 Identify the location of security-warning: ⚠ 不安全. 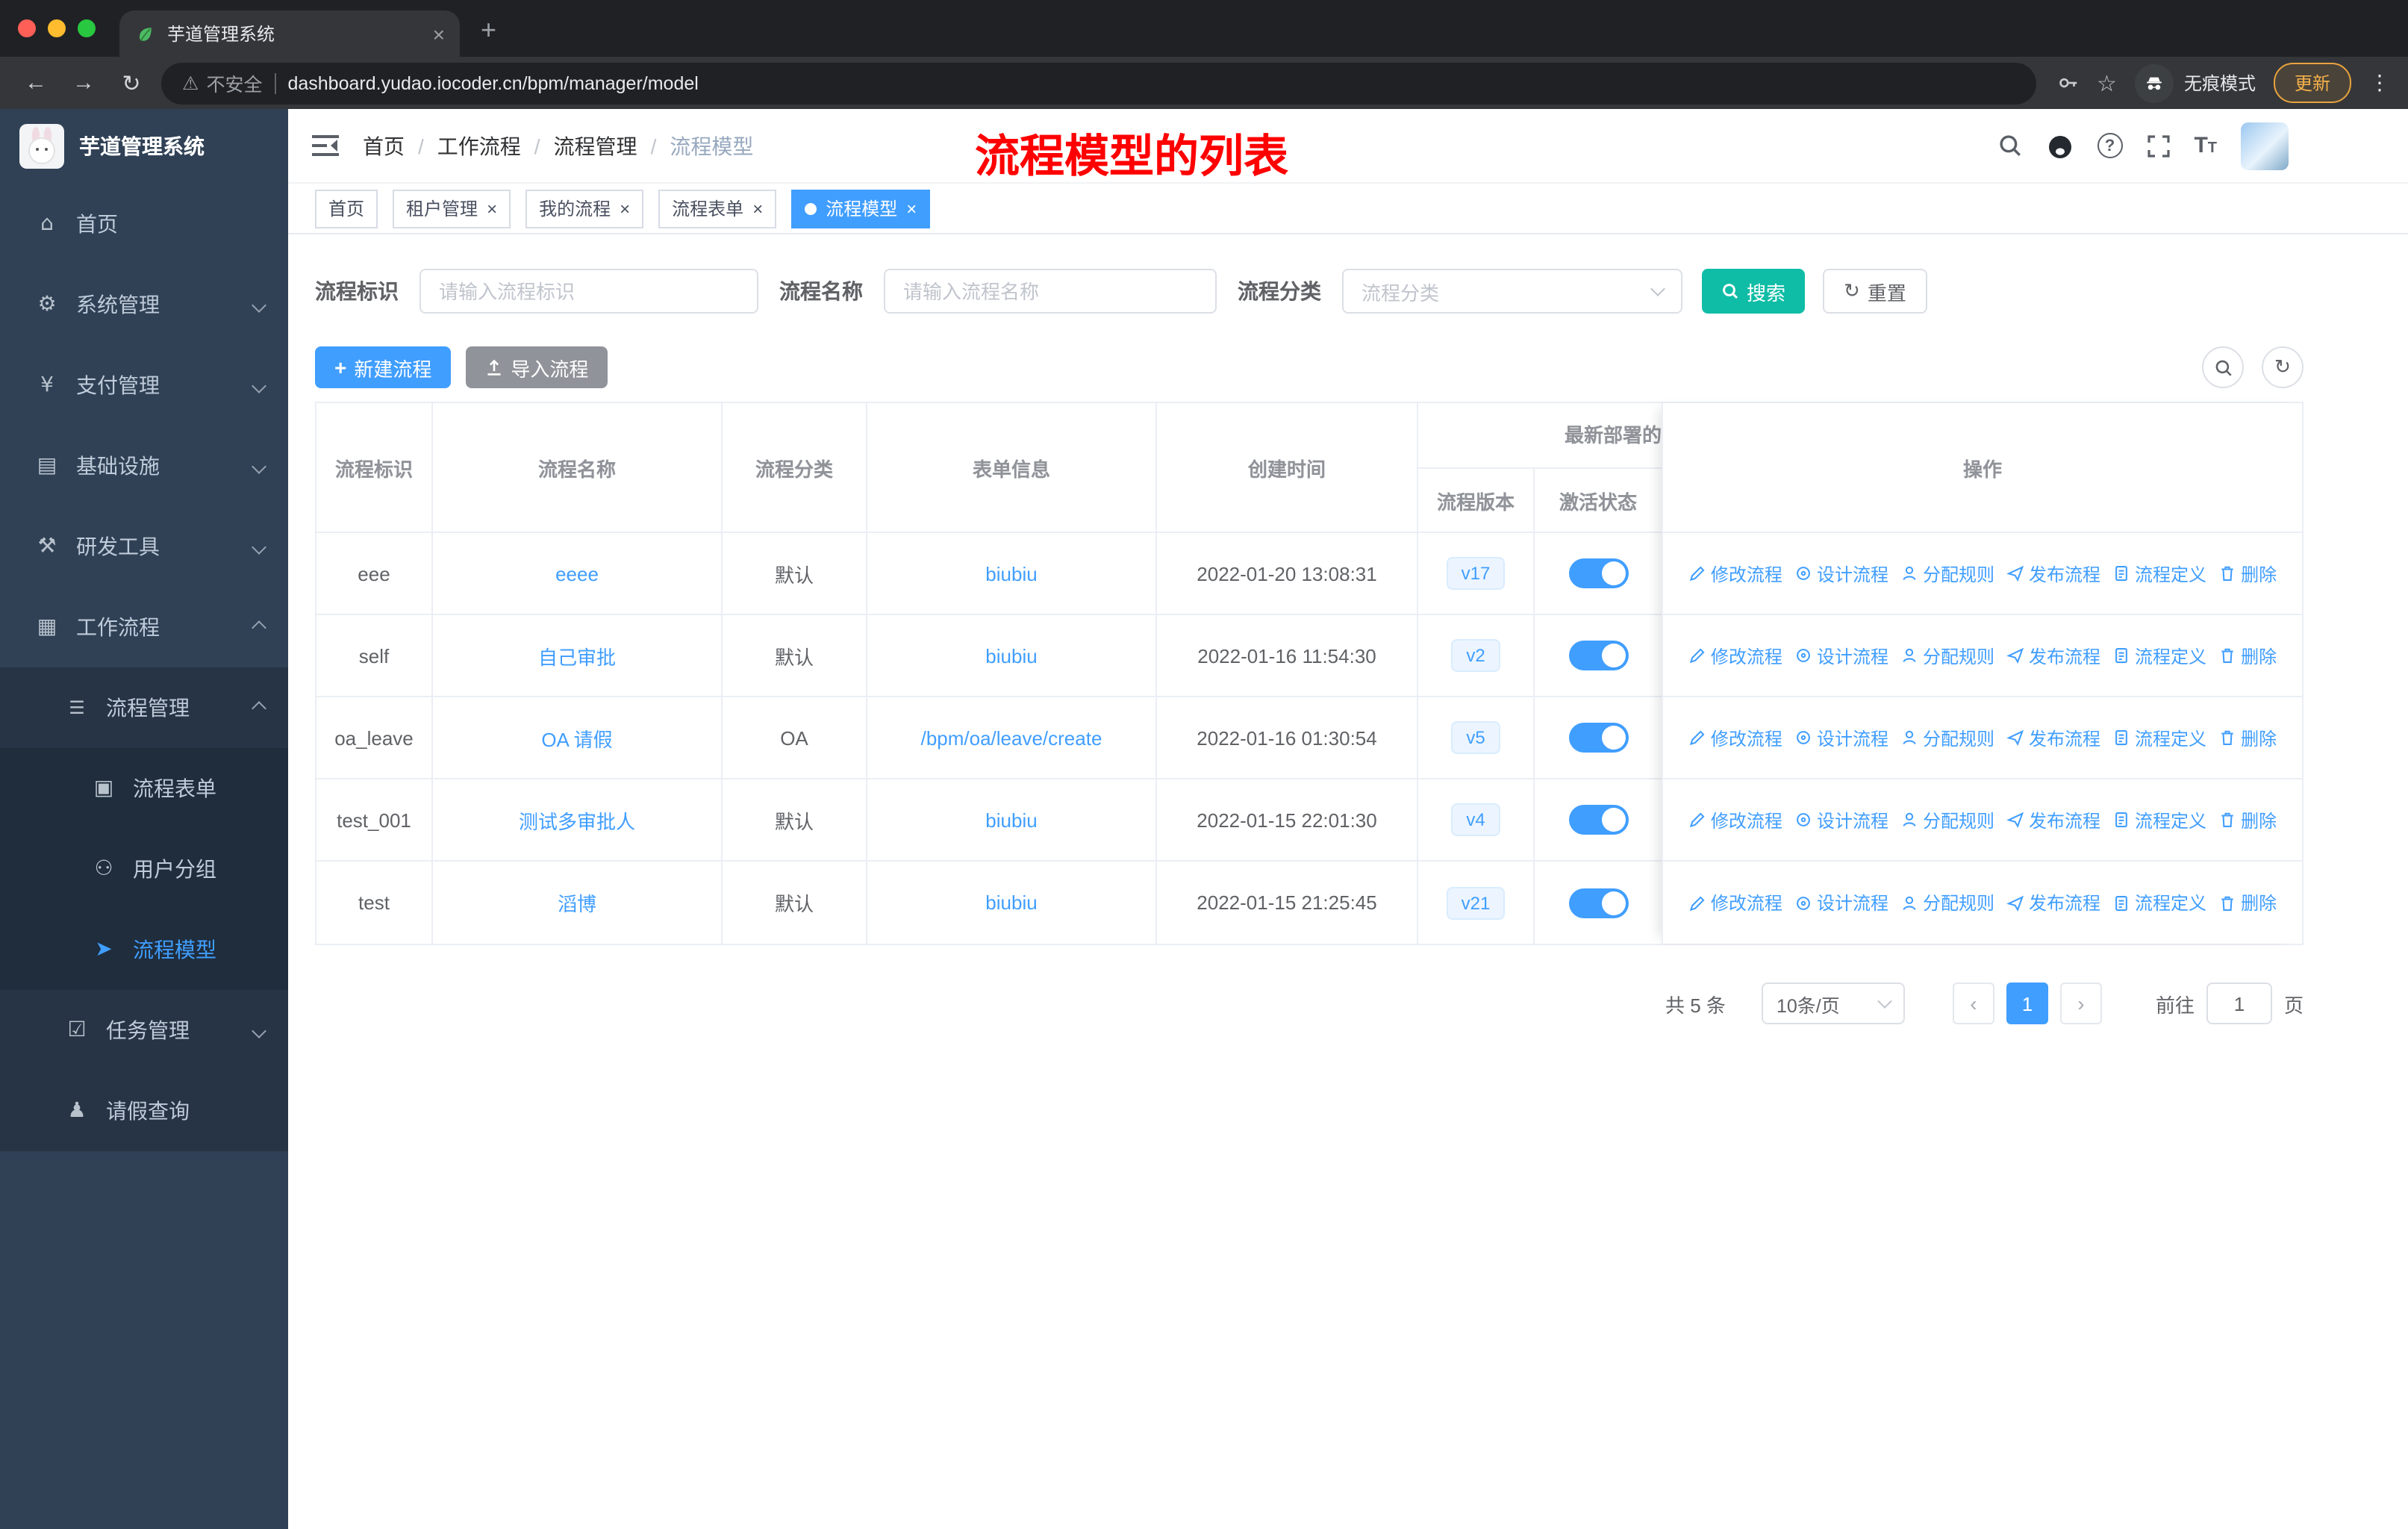
(222, 83).